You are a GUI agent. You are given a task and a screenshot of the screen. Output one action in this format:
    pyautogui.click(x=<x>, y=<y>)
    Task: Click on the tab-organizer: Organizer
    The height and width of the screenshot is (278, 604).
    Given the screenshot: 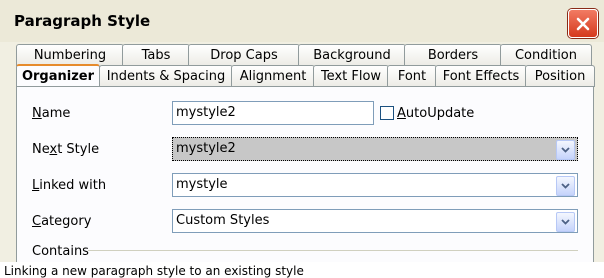 What is the action you would take?
    pyautogui.click(x=58, y=76)
    